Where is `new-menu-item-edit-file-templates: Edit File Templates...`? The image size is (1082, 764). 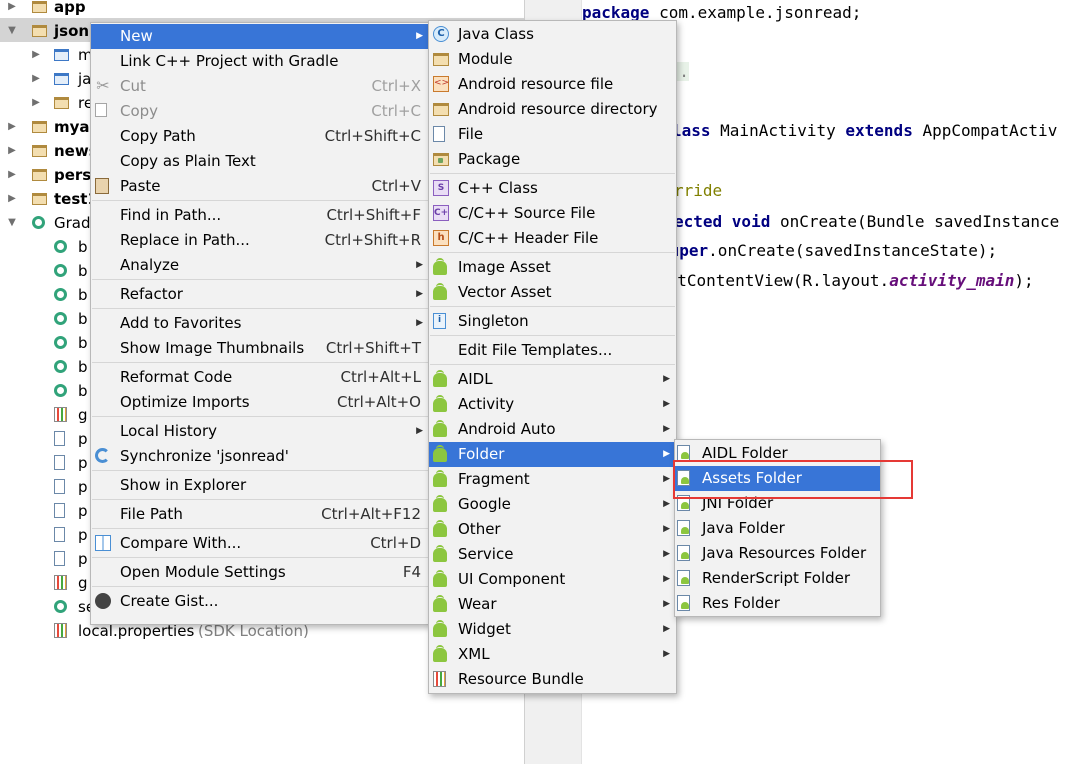 new-menu-item-edit-file-templates: Edit File Templates... is located at coordinates (552, 350).